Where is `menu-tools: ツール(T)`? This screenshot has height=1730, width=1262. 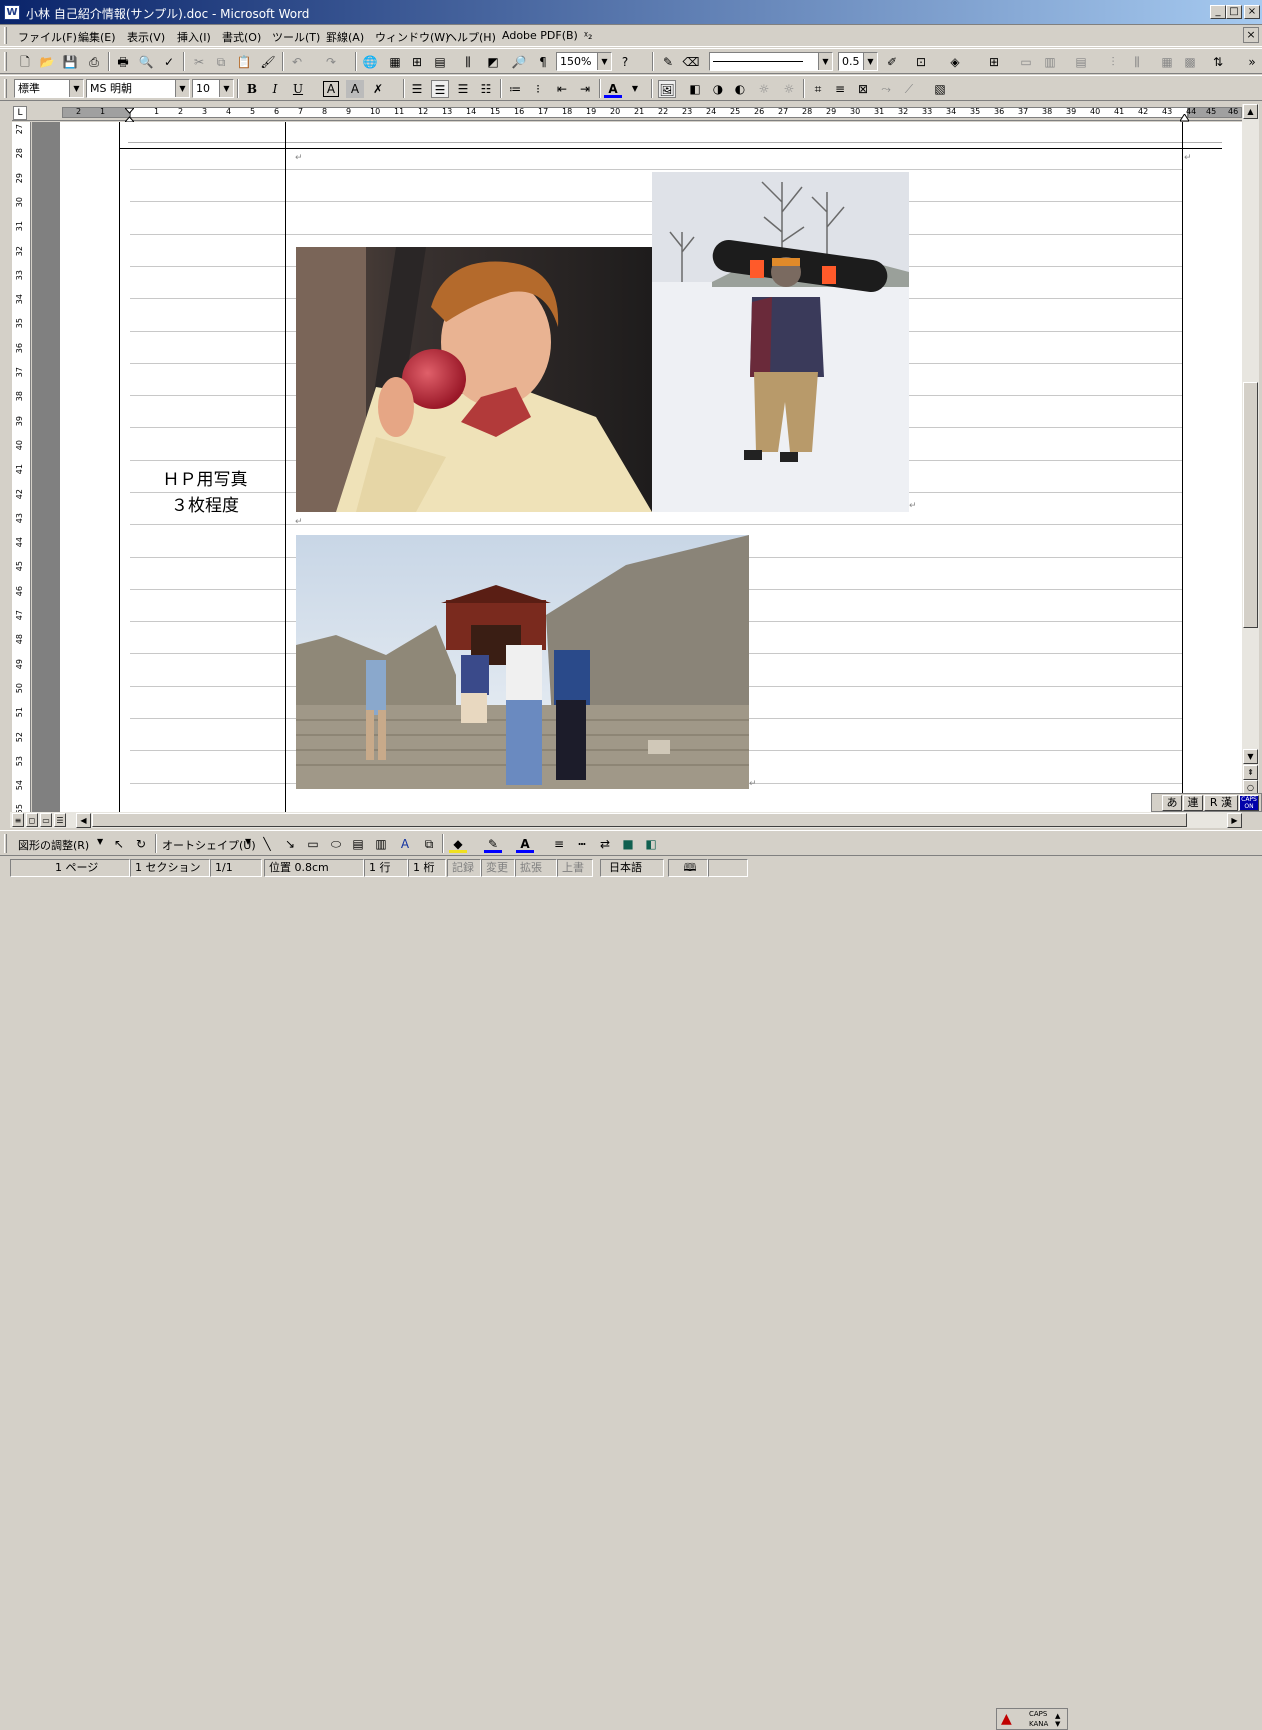 menu-tools: ツール(T) is located at coordinates (296, 37).